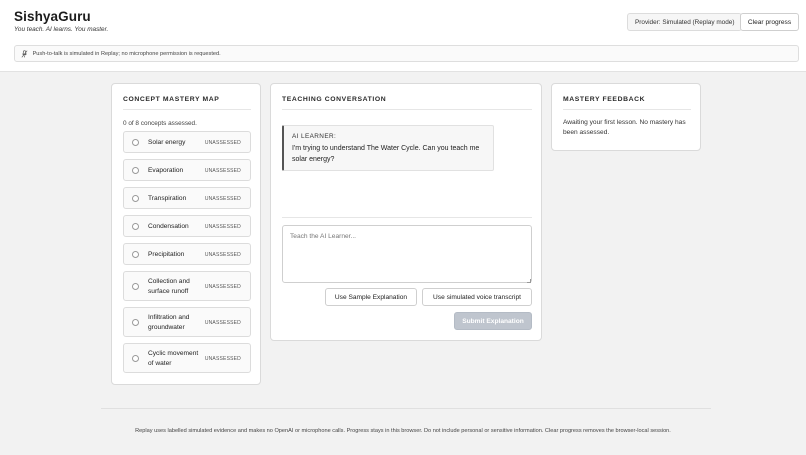 This screenshot has height=455, width=806. Describe the element at coordinates (169, 286) in the screenshot. I see `concept-name: Collection and surface runoff` at that location.